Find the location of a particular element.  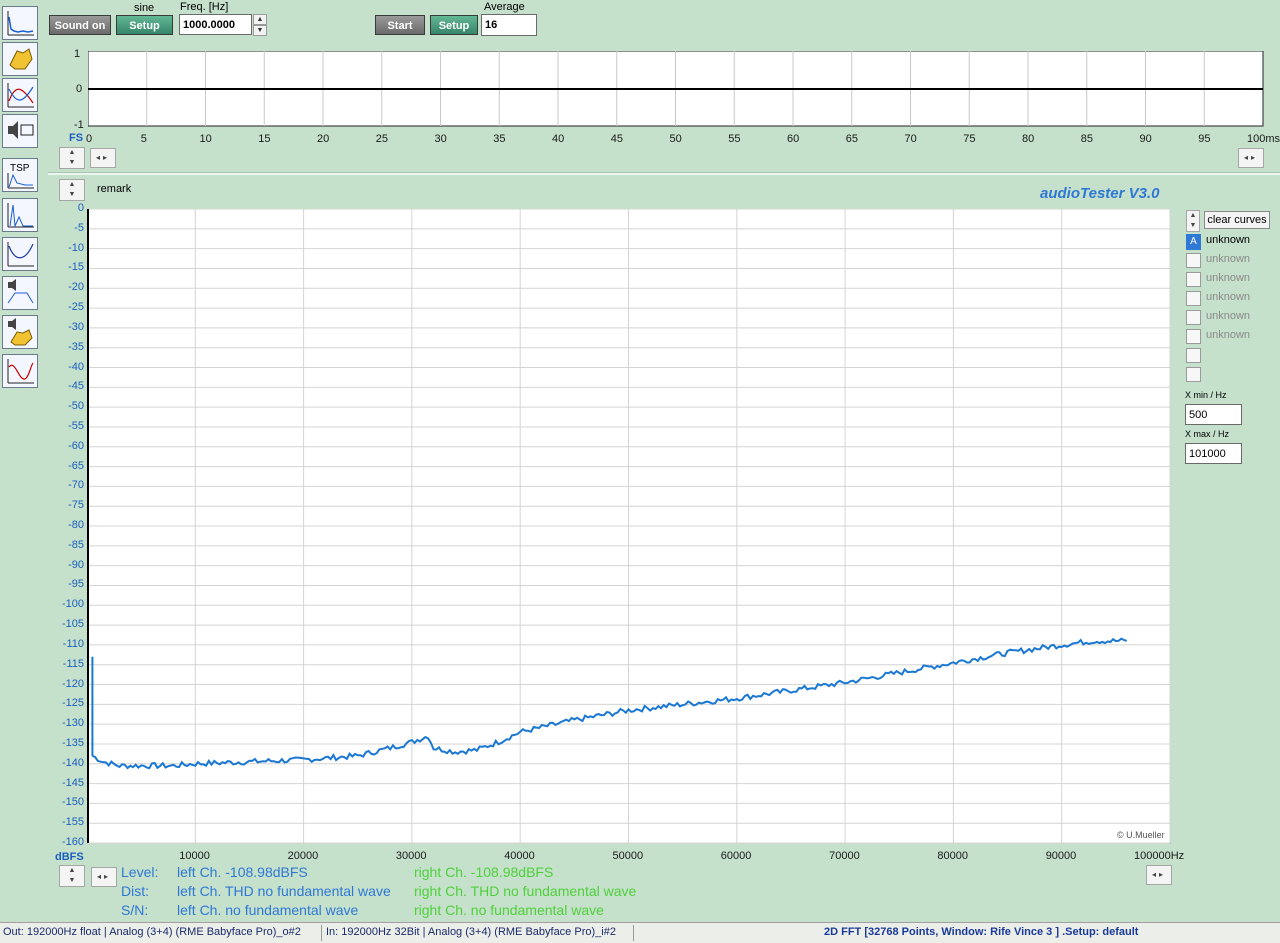

xmax-input is located at coordinates (1213, 453).